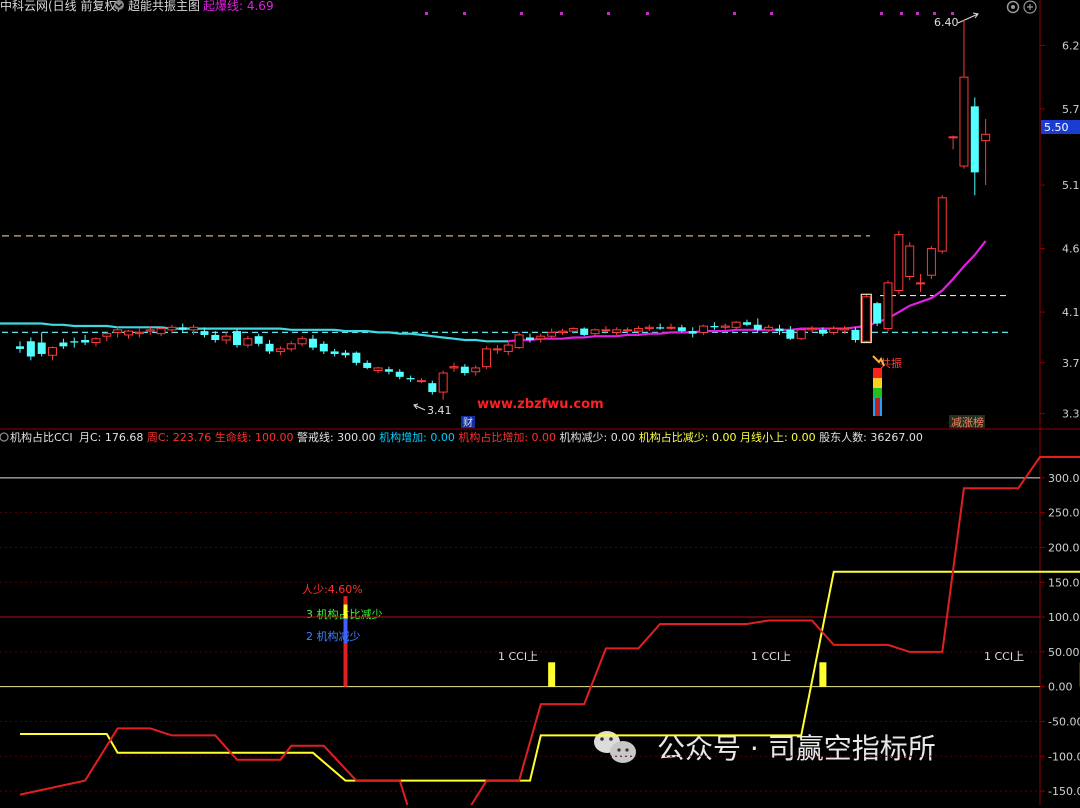  Describe the element at coordinates (967, 422) in the screenshot. I see `dragon-tiger-badge-text: 减涨榜` at that location.